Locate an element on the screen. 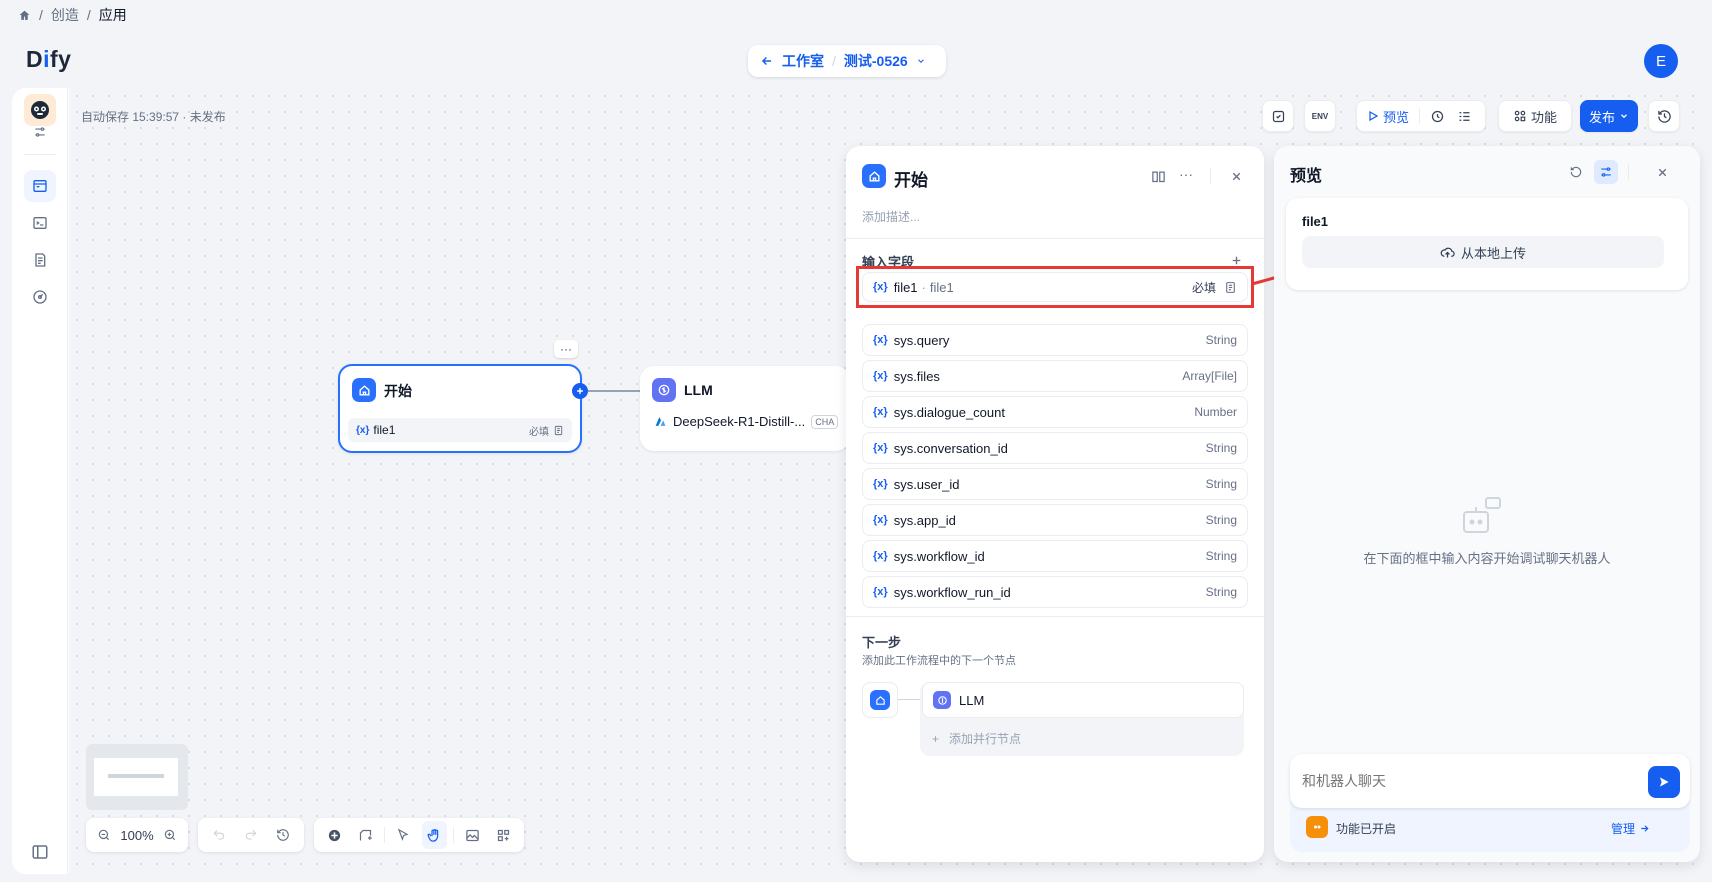  workspace-nav: 工作室 / 测试-0526 is located at coordinates (847, 61).